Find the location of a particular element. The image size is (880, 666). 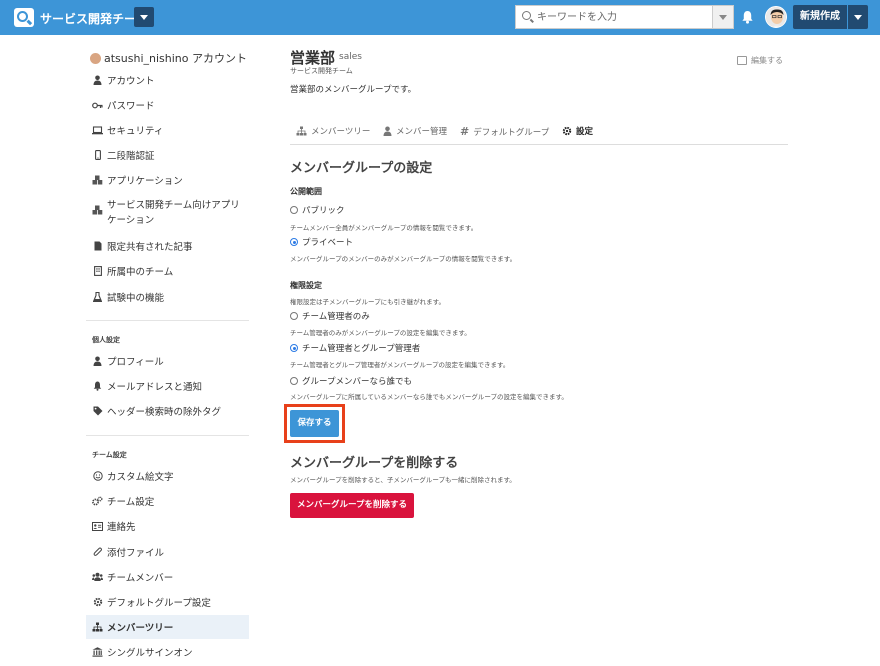

radio-private is located at coordinates (294, 242).